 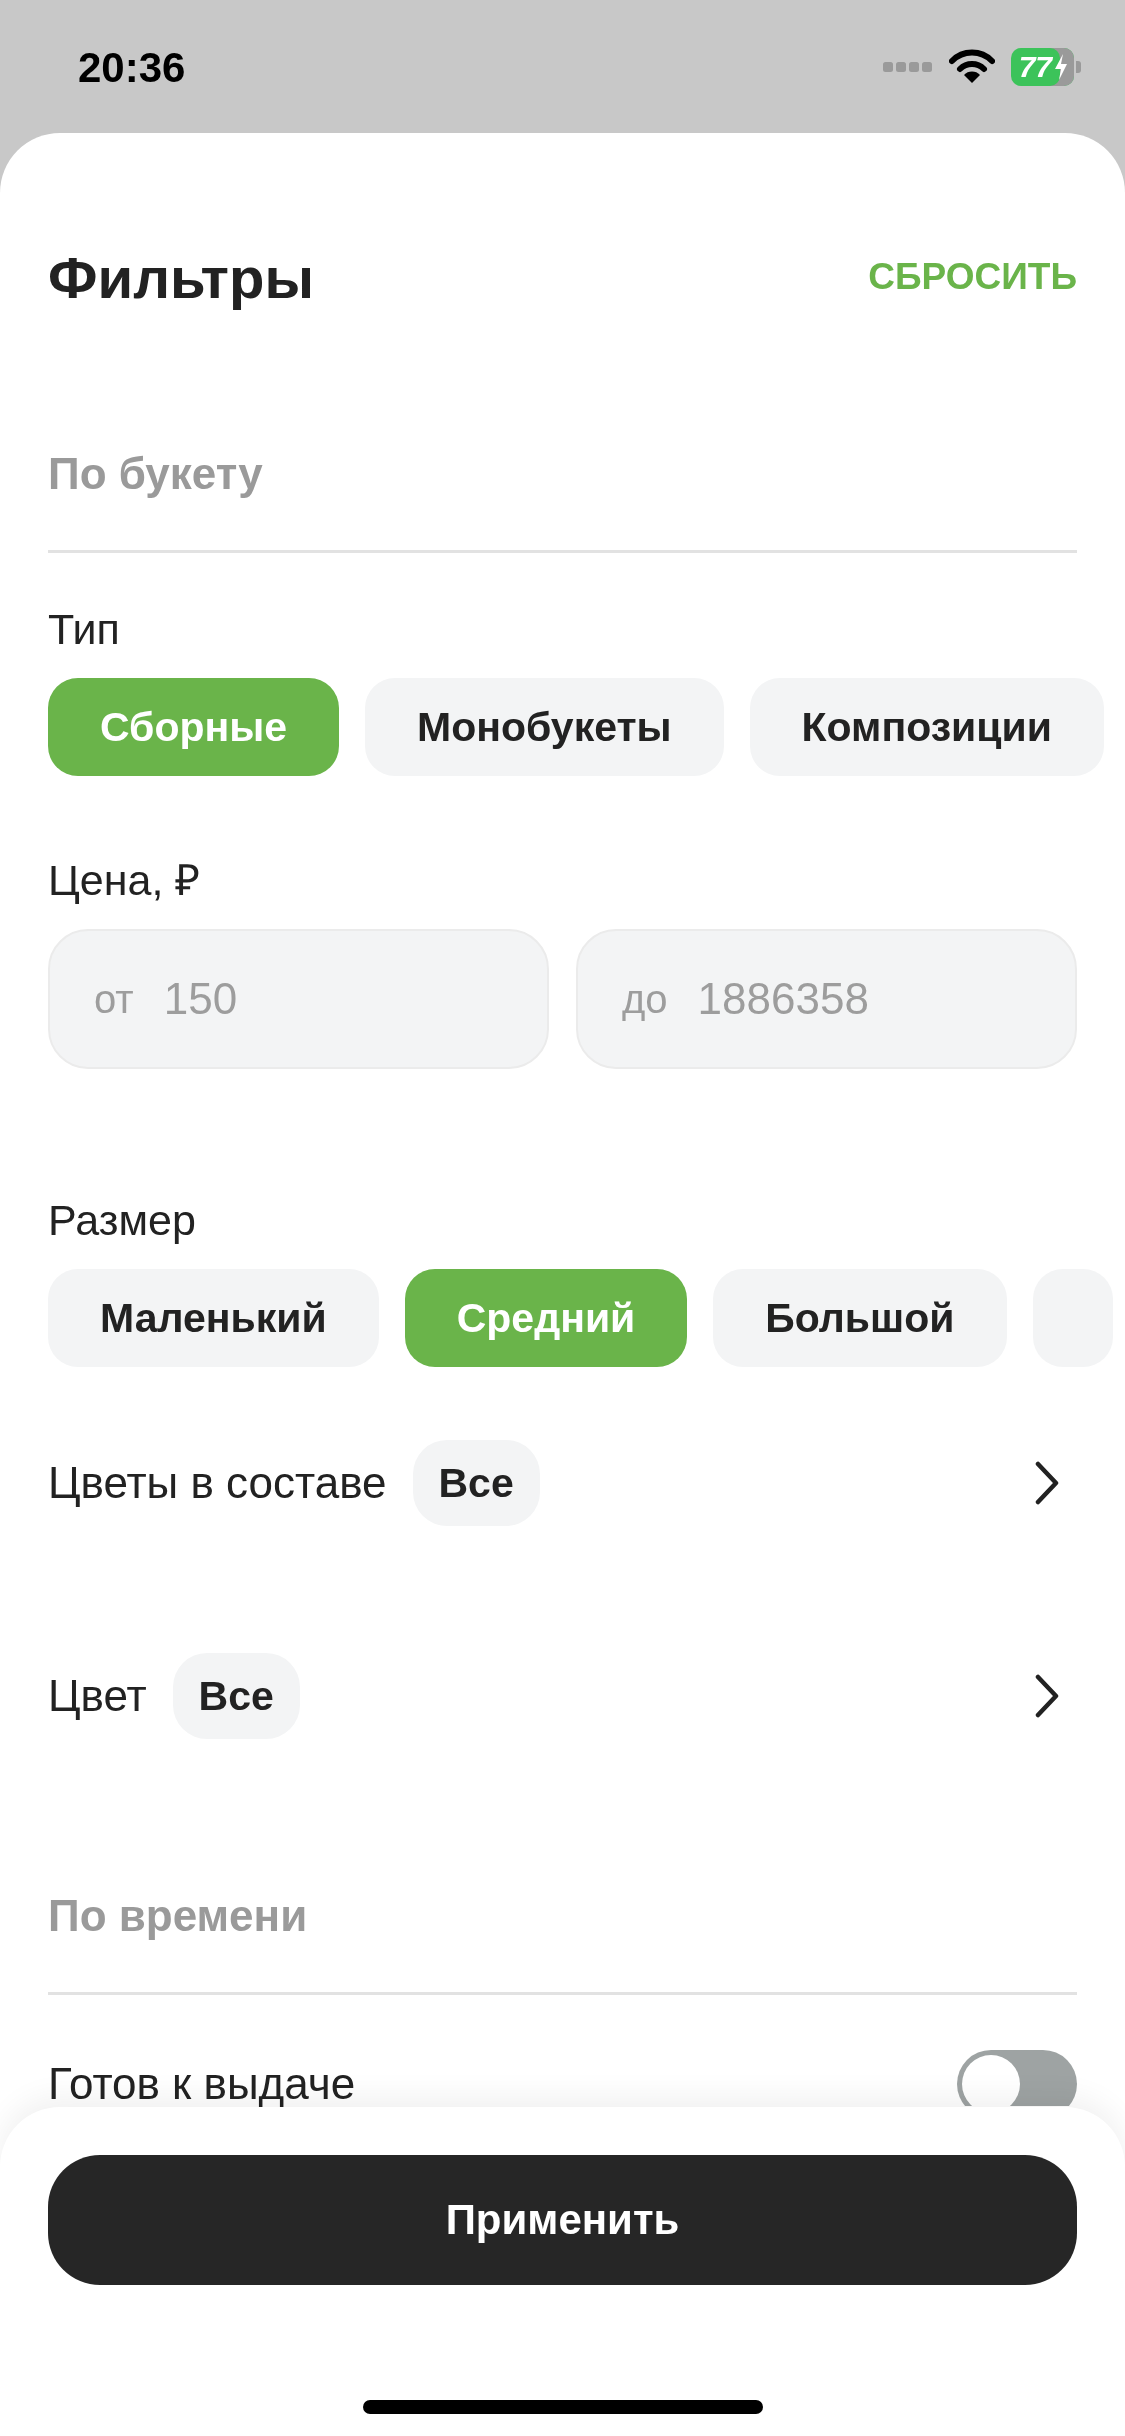 What do you see at coordinates (926, 727) in the screenshot?
I see `type-chip: Композиции` at bounding box center [926, 727].